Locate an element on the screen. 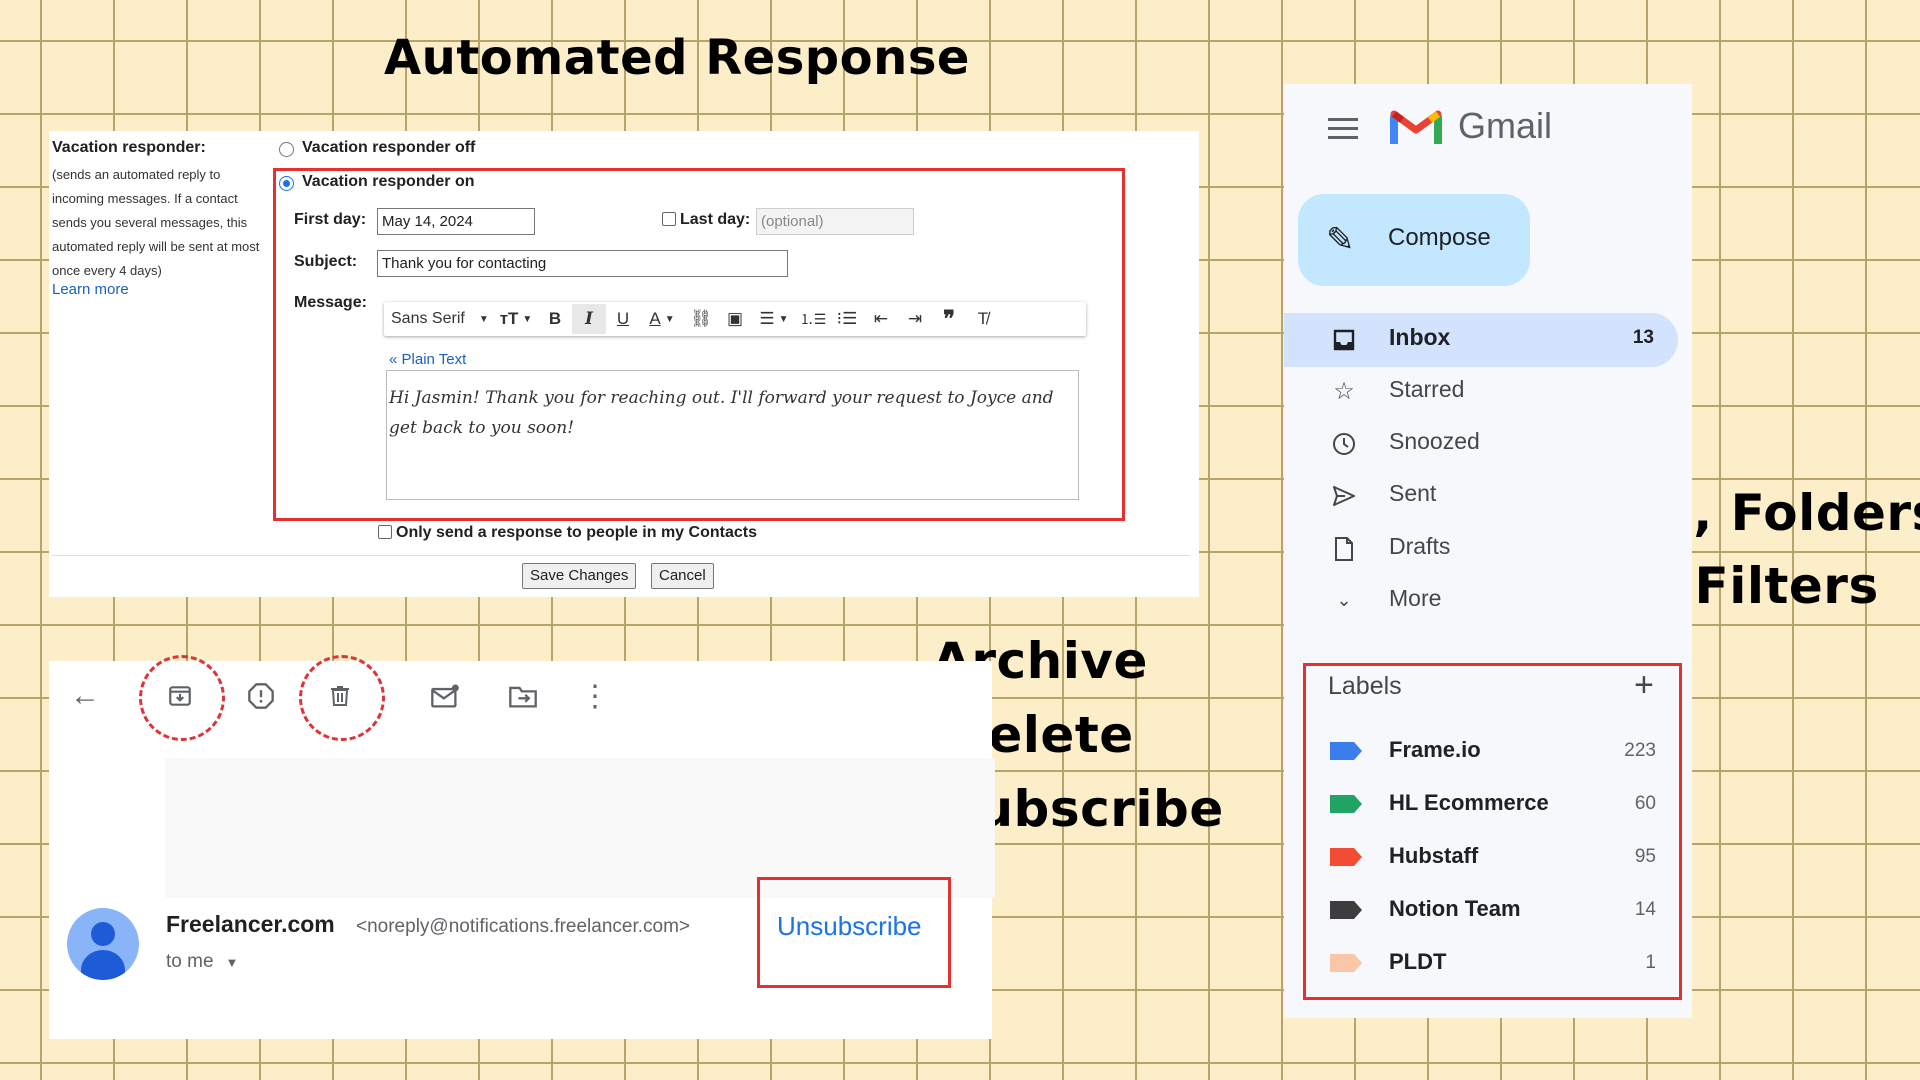  numbered-list-icon: ⒈☰ is located at coordinates (813, 319).